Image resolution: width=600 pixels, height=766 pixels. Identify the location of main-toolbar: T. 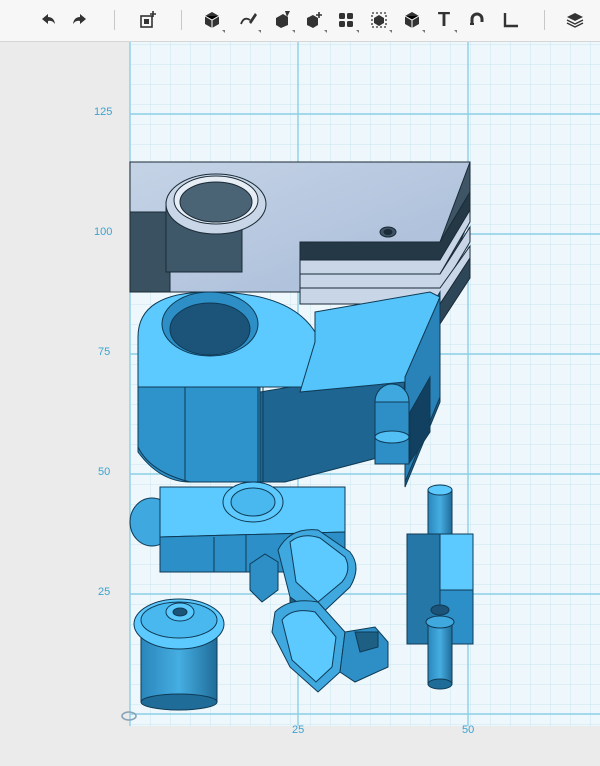
(300, 21).